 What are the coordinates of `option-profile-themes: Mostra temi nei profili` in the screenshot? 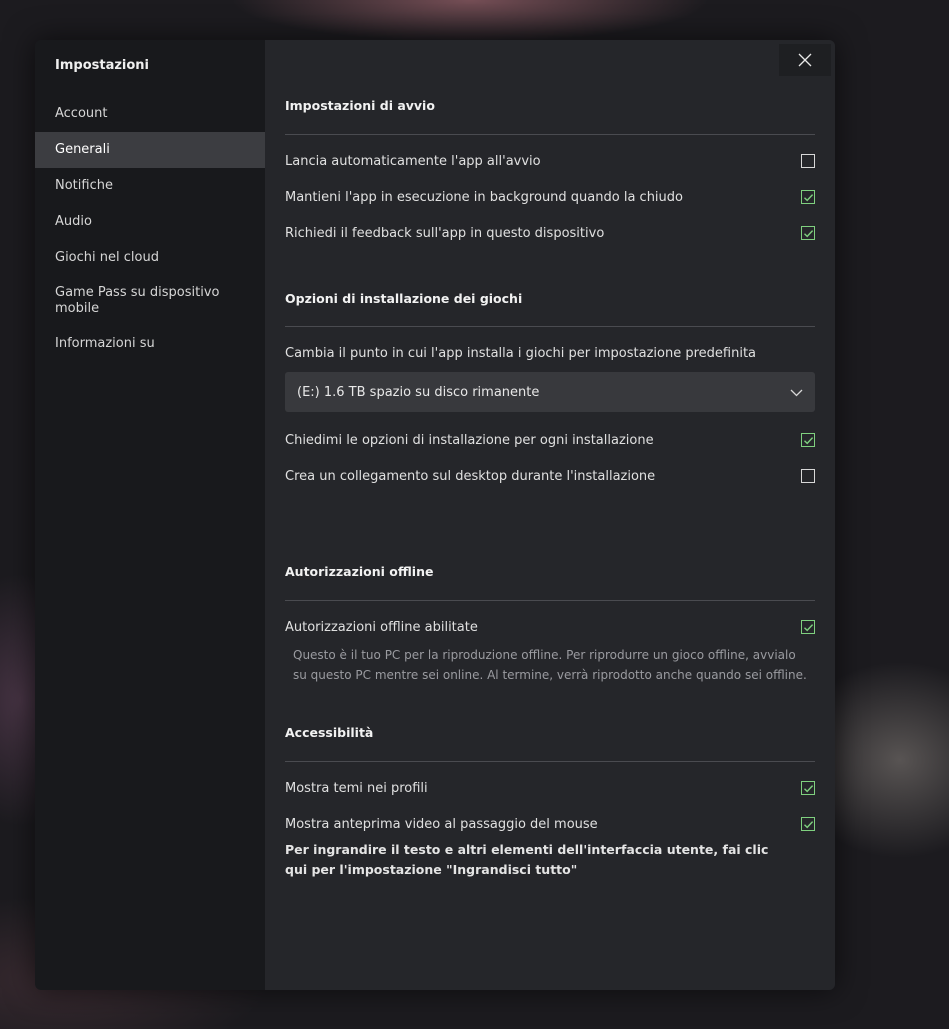 It's located at (550, 788).